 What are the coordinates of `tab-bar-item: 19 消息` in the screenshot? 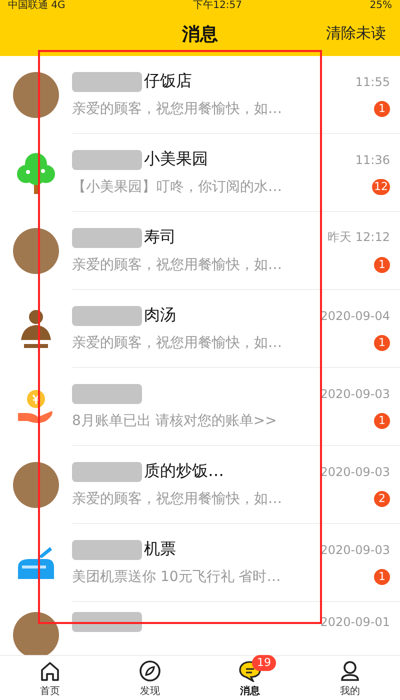 It's located at (250, 678).